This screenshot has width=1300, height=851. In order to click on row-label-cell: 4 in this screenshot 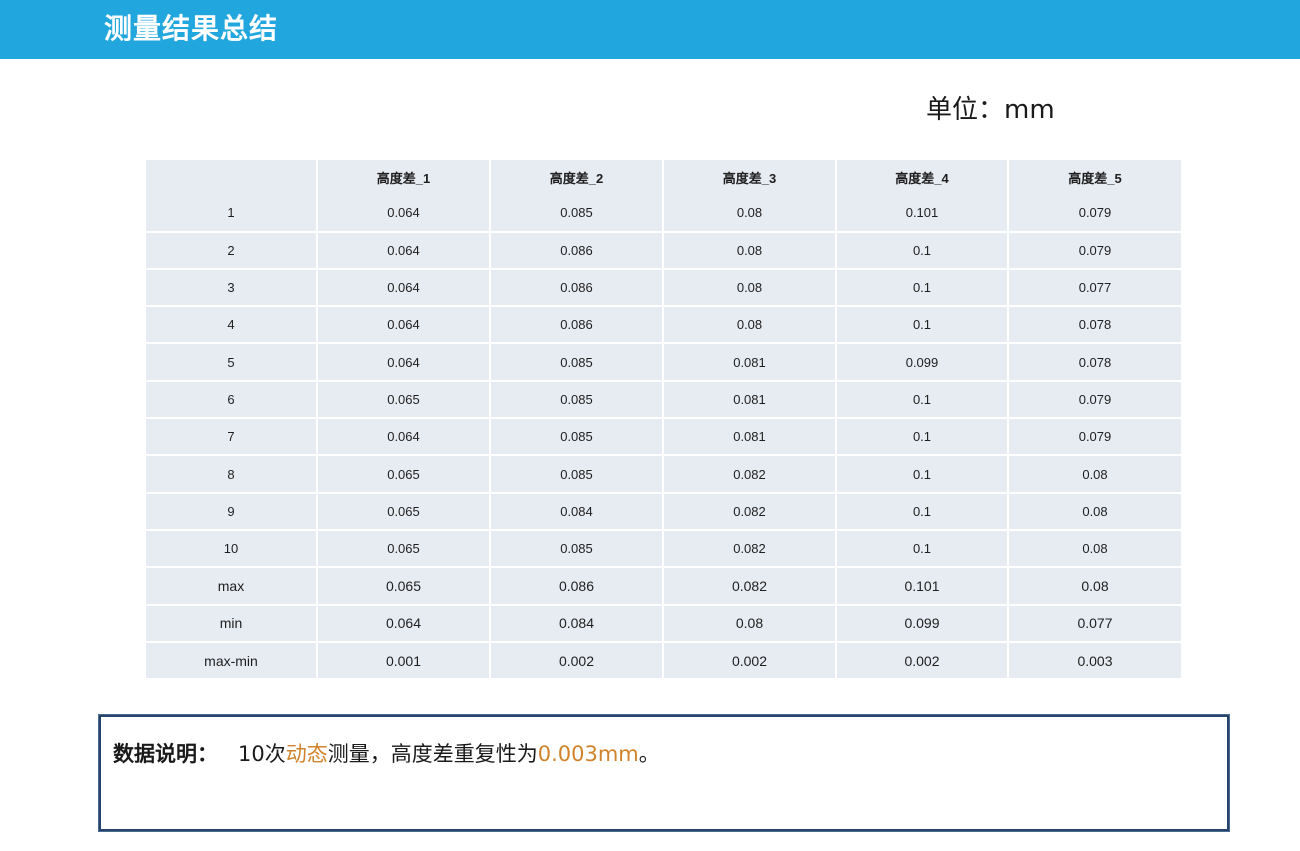, I will do `click(232, 326)`.